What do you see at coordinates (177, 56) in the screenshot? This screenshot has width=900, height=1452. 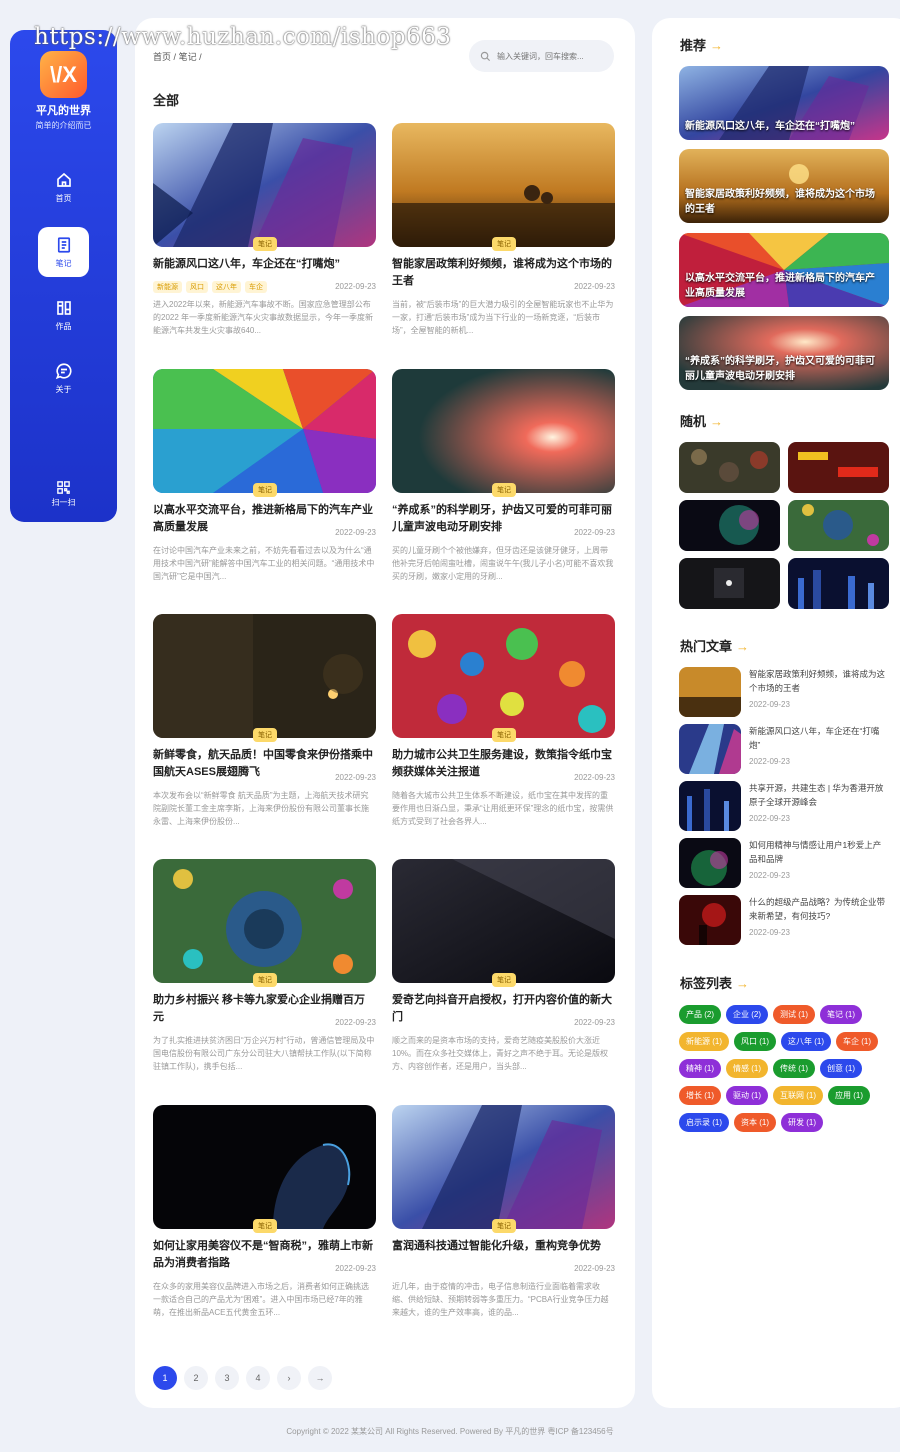 I see `breadcrumb: 首页 / 笔记 /` at bounding box center [177, 56].